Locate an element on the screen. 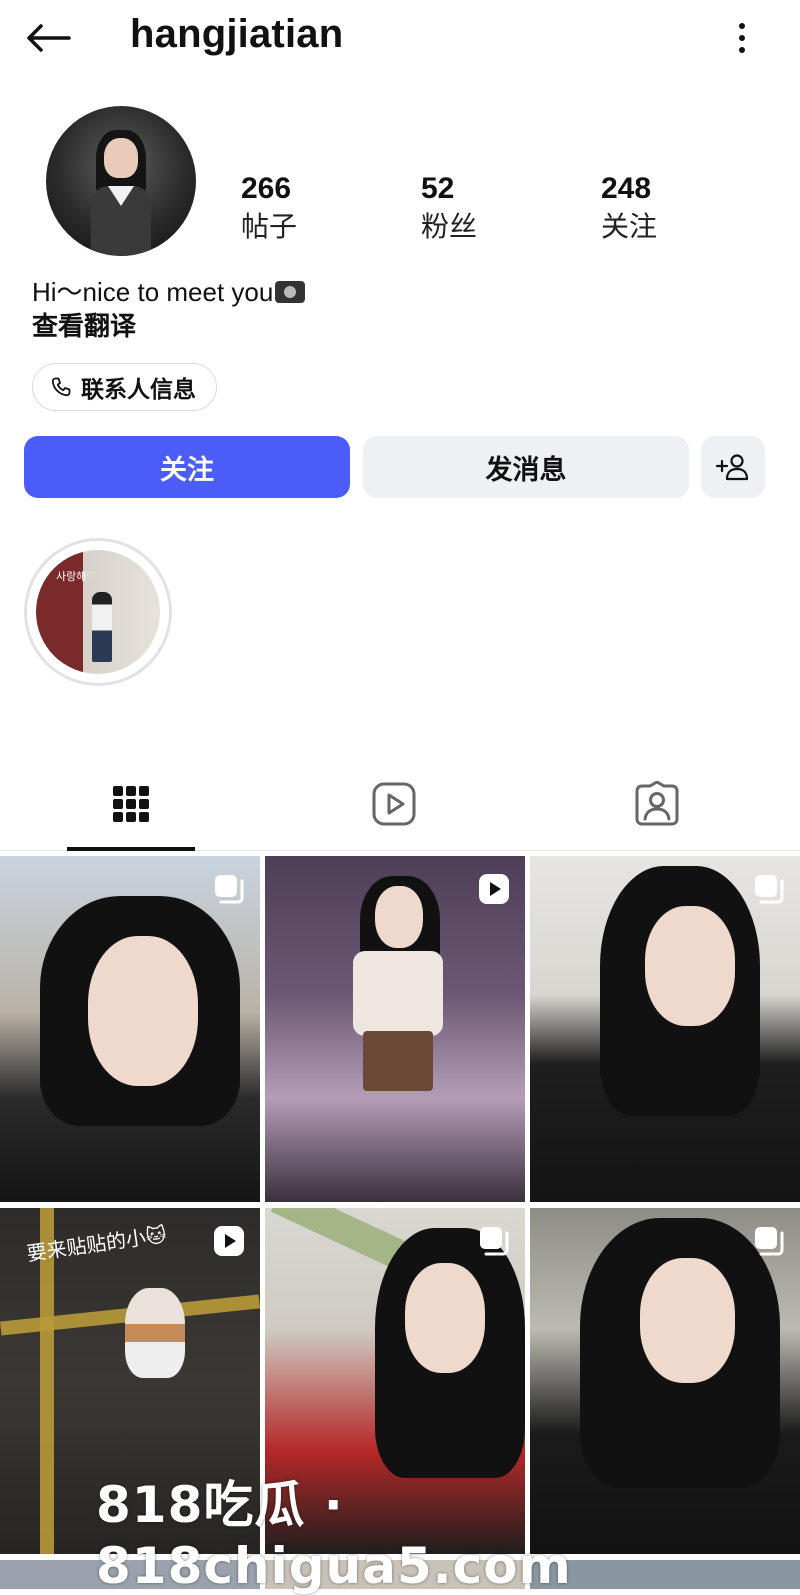 The image size is (800, 1595). stat-label: 关注 is located at coordinates (629, 226).